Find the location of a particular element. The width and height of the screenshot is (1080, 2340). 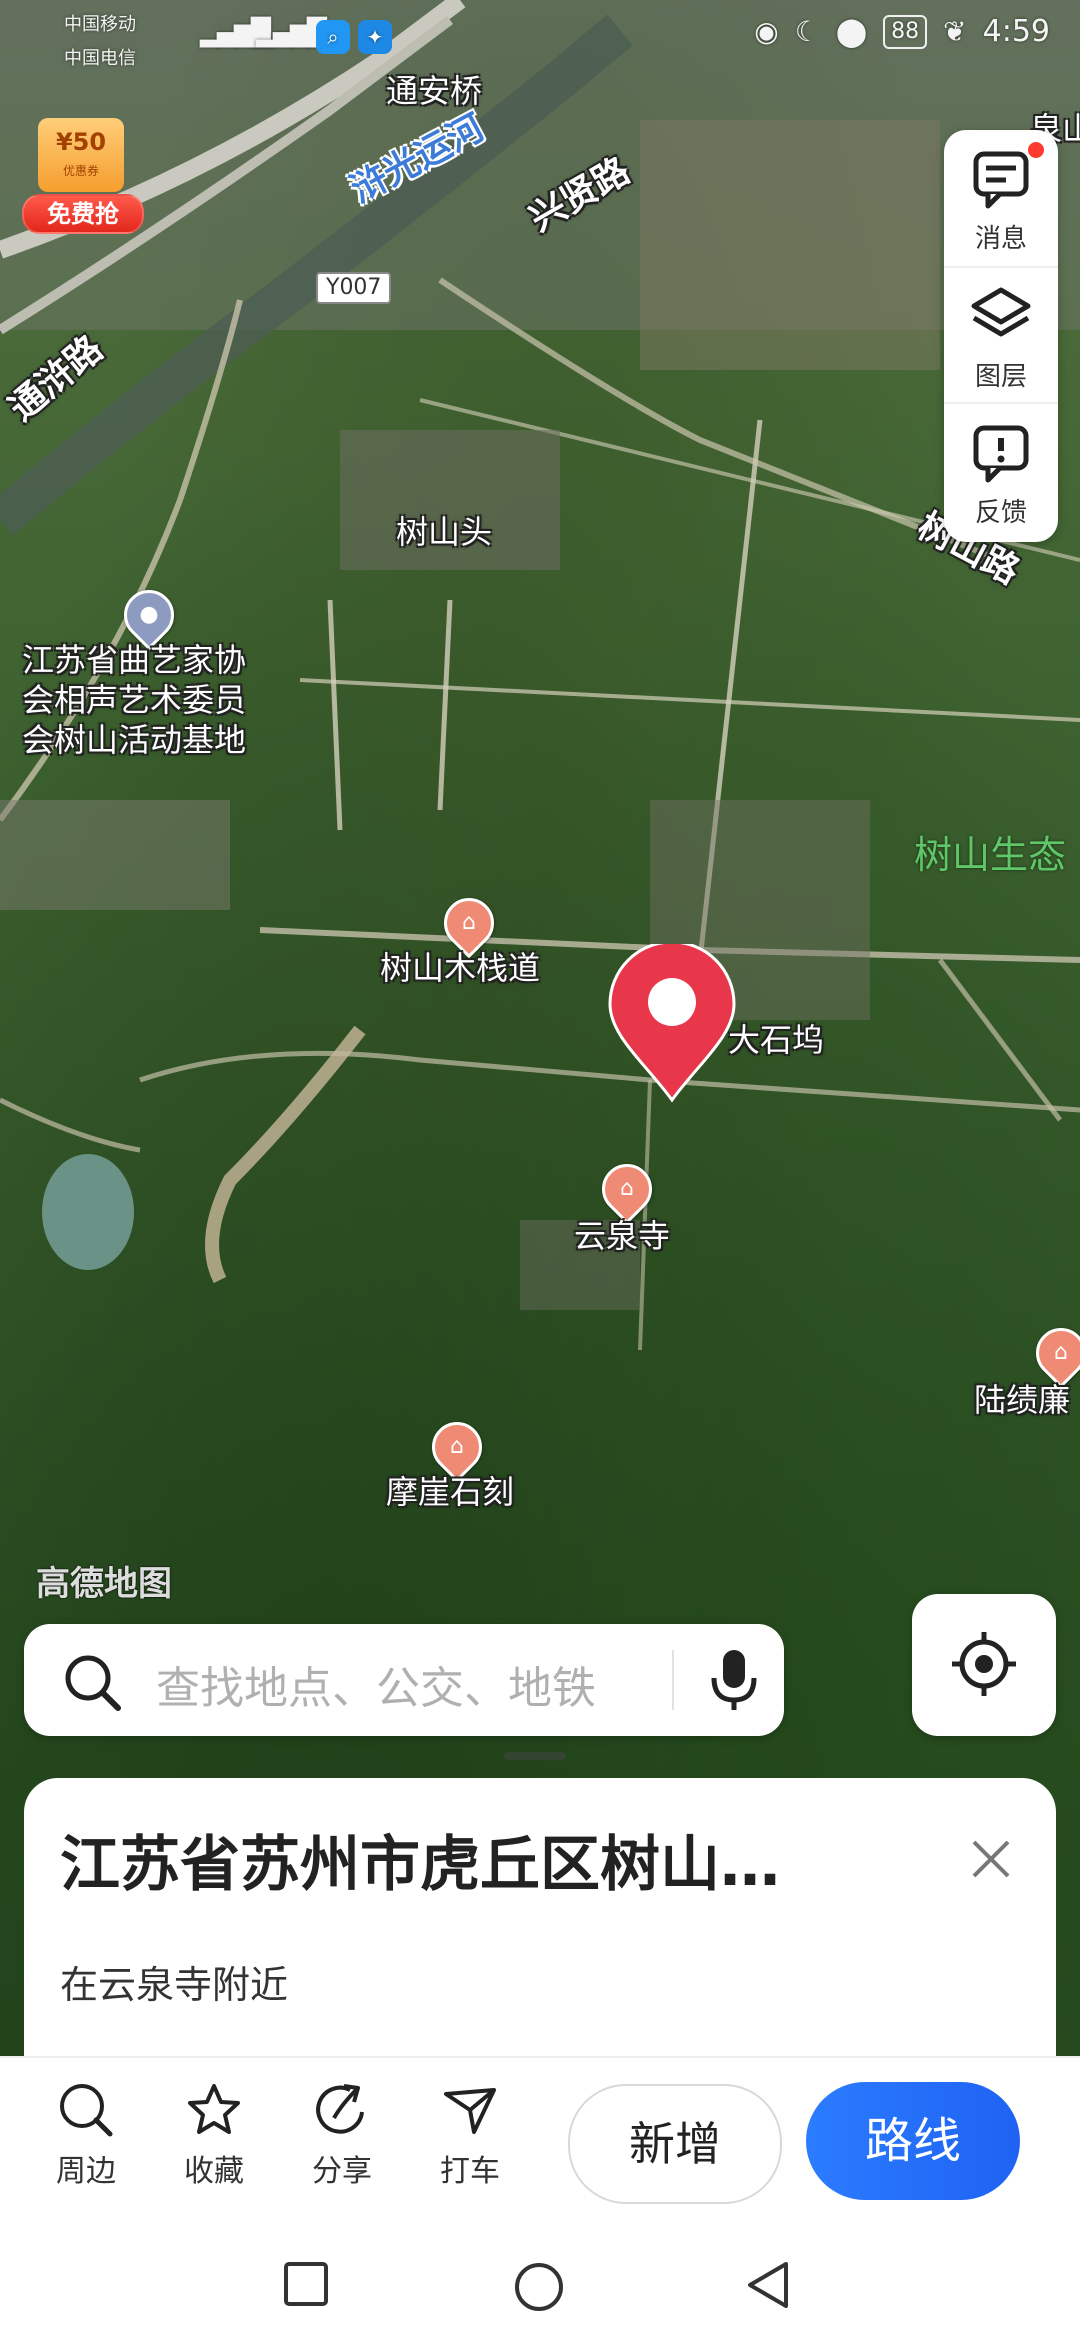

close-icon is located at coordinates (991, 1859).